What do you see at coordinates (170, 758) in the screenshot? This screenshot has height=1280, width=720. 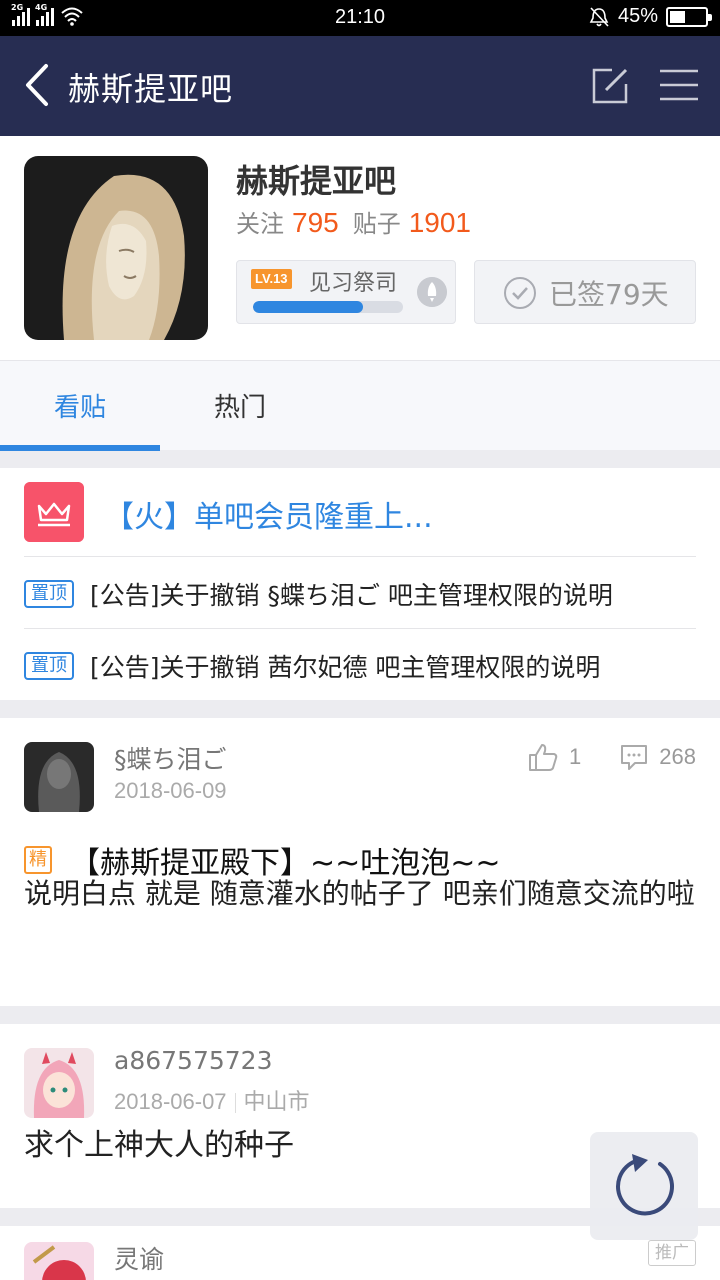 I see `username: §蝶ち泪ご` at bounding box center [170, 758].